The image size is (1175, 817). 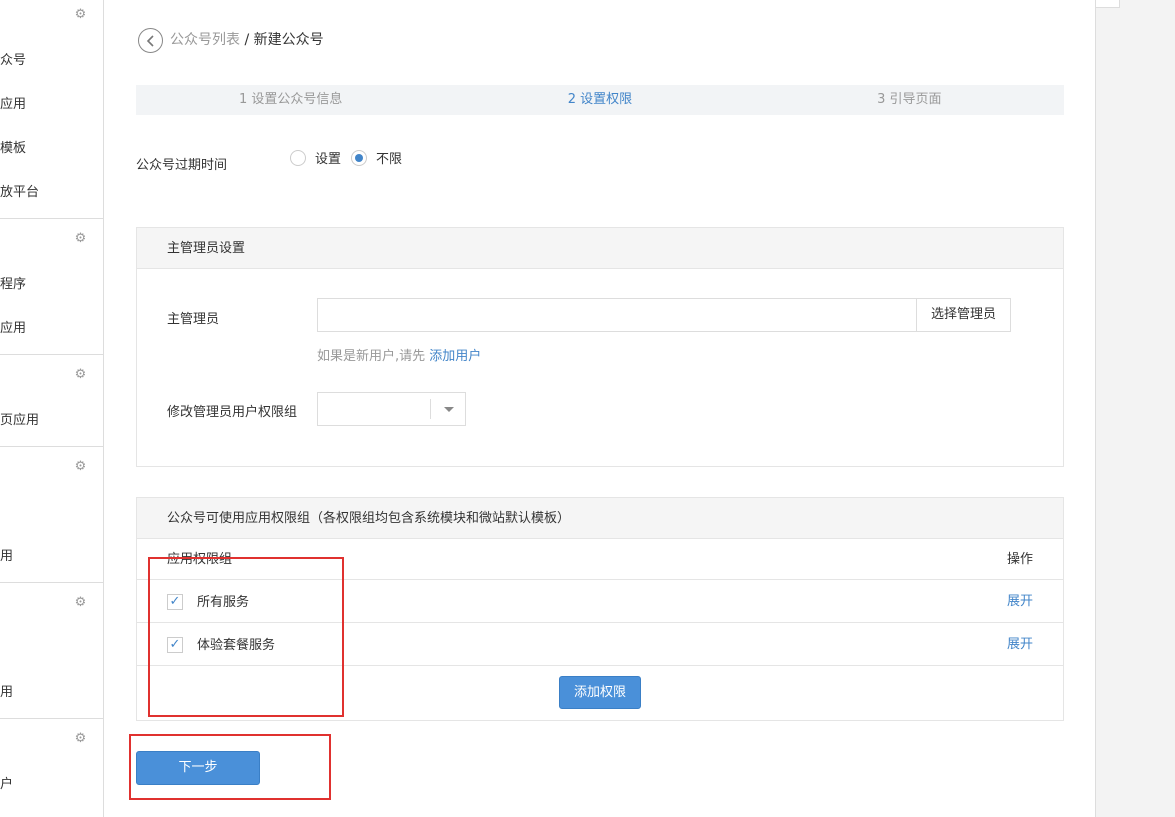 I want to click on add-perm-row: 添加权限, so click(x=600, y=693).